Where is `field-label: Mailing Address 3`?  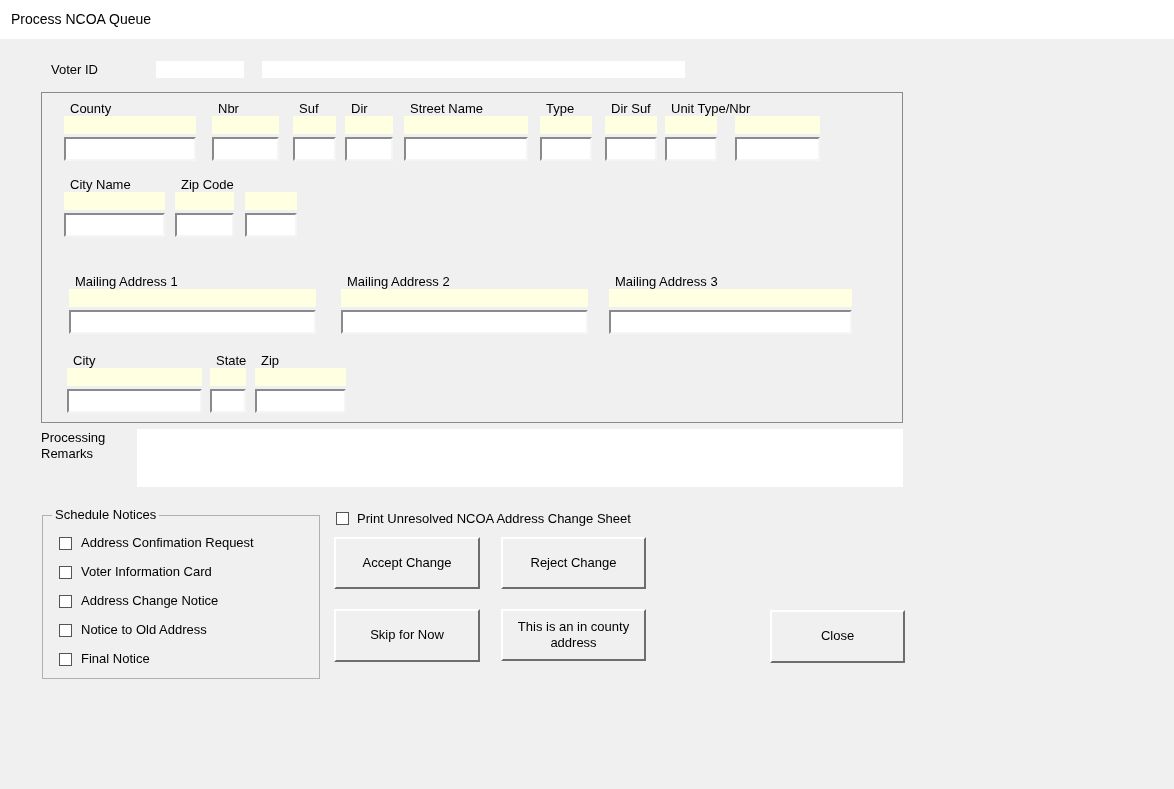
field-label: Mailing Address 3 is located at coordinates (666, 281).